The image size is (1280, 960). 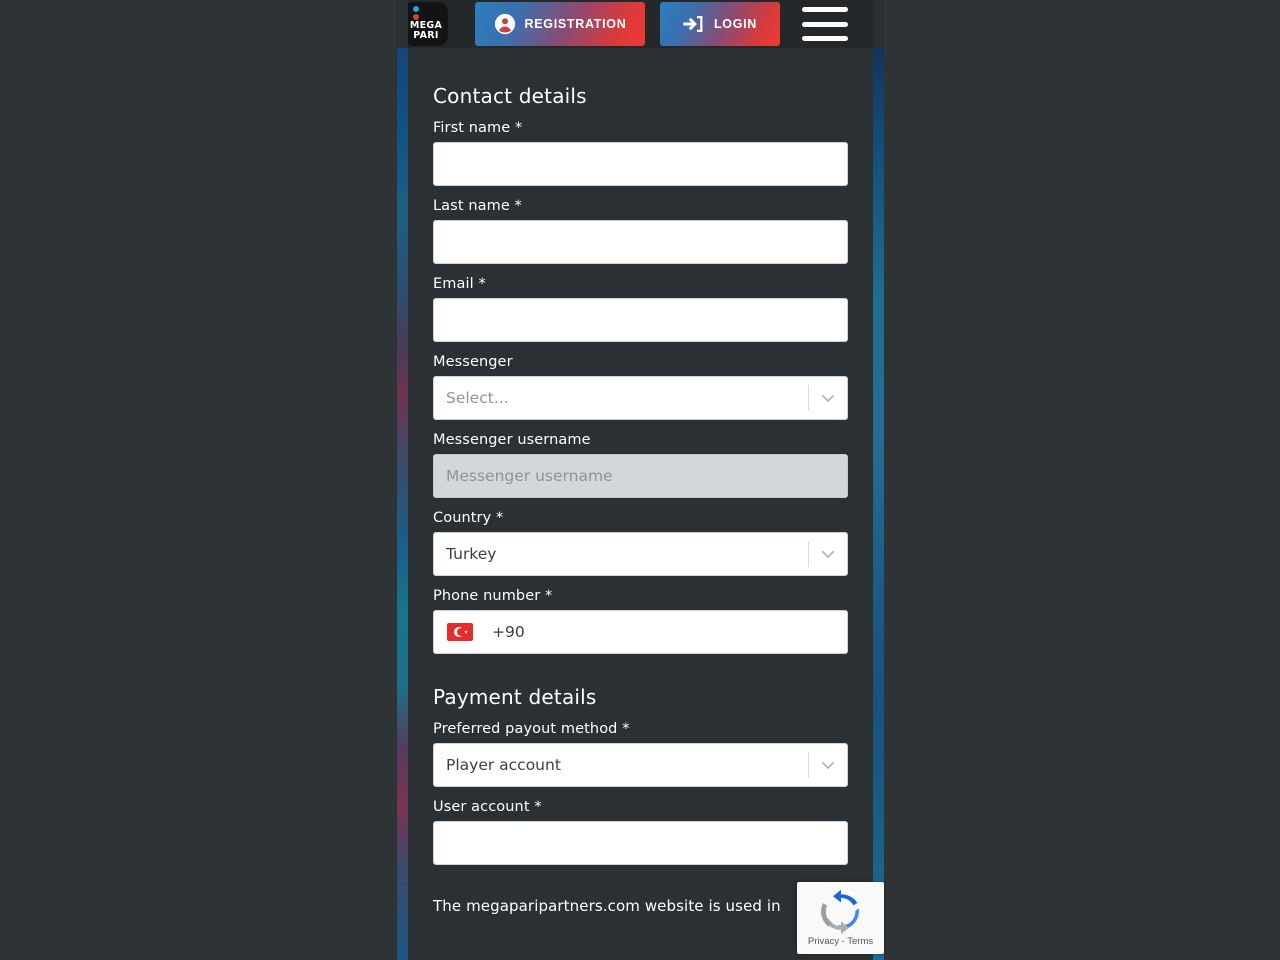 What do you see at coordinates (640, 476) in the screenshot?
I see `messenger-username-input` at bounding box center [640, 476].